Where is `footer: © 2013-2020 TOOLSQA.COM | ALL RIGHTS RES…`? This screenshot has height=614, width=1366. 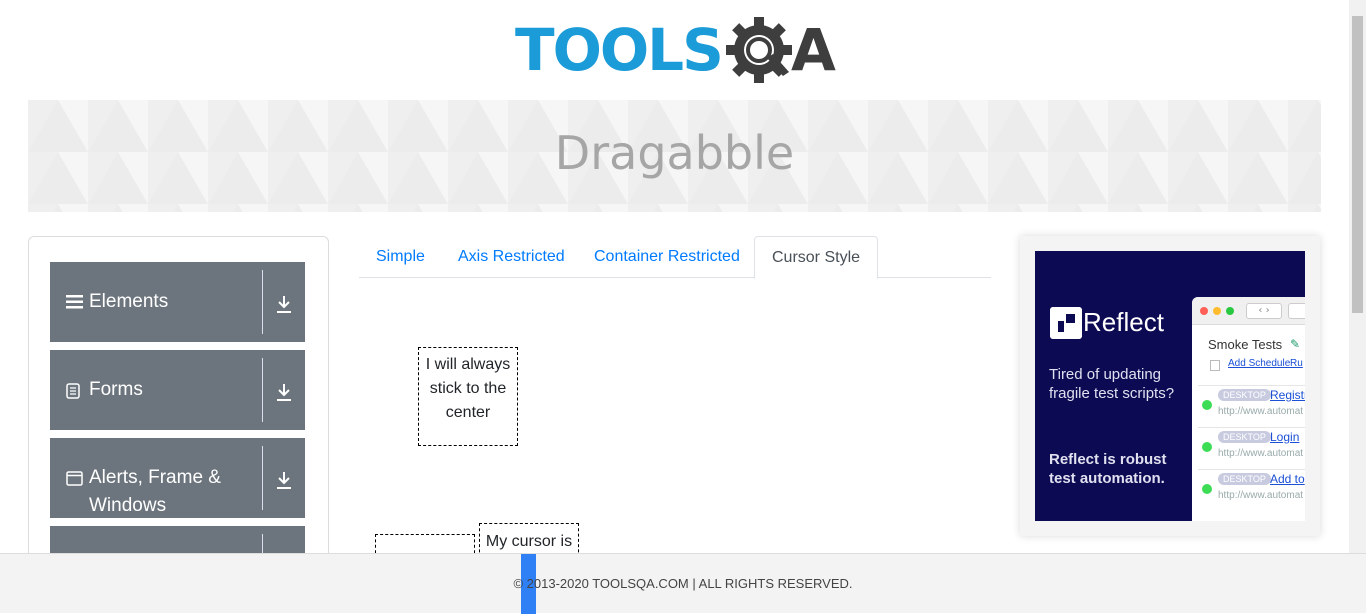
footer: © 2013-2020 TOOLSQA.COM | ALL RIGHTS RES… is located at coordinates (683, 583).